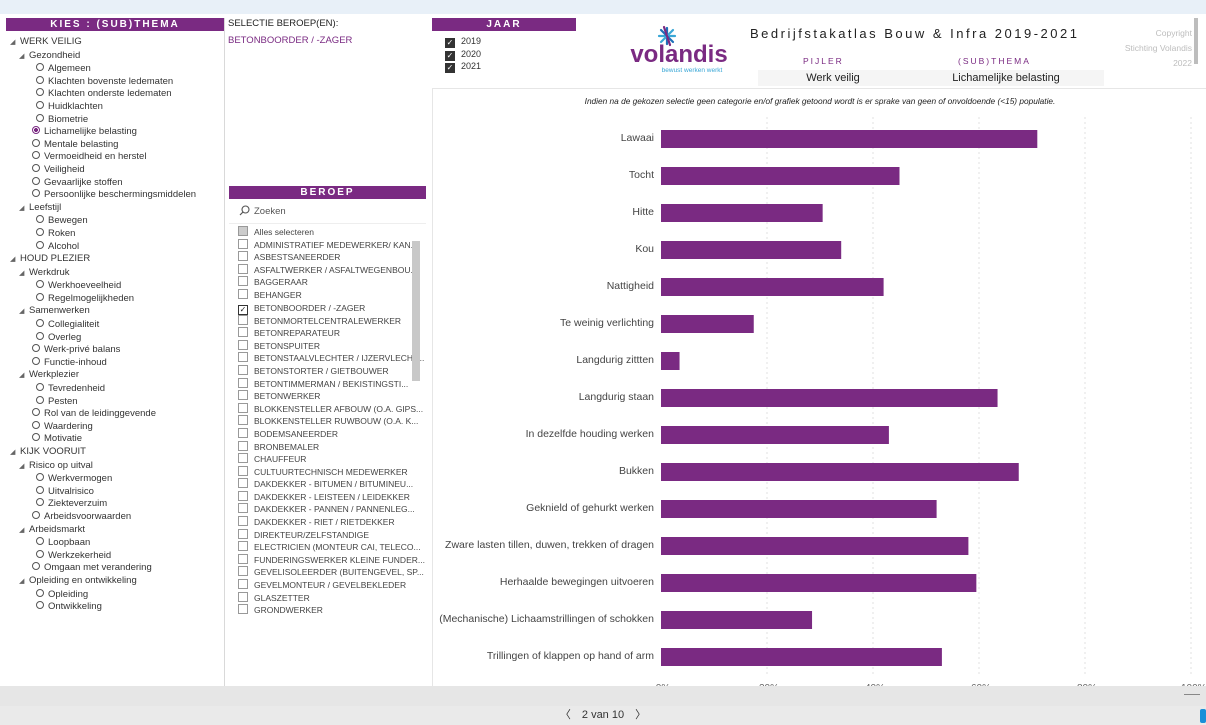 The height and width of the screenshot is (725, 1206). What do you see at coordinates (115, 69) in the screenshot?
I see `tree-item: Algemeen` at bounding box center [115, 69].